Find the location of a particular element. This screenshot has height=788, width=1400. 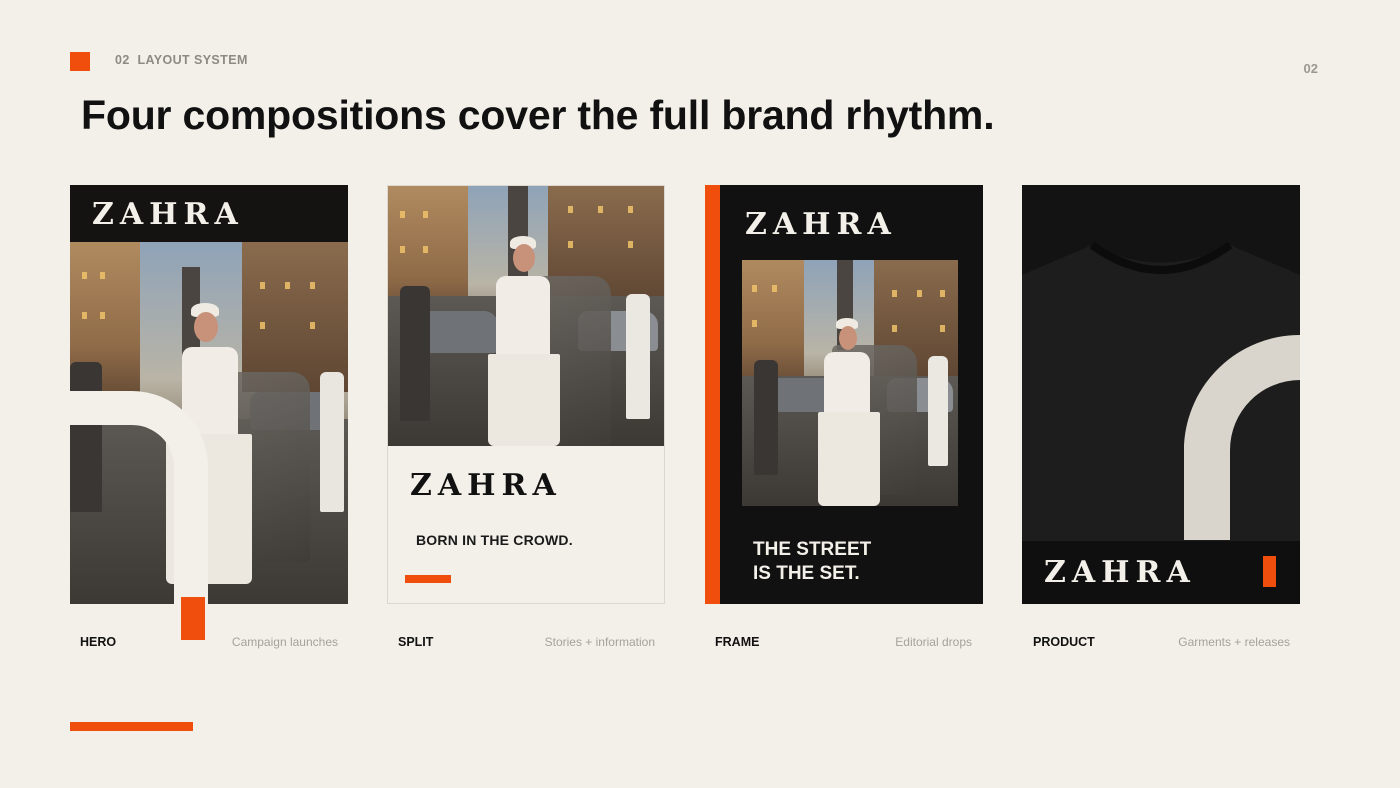

hero-arch-graphic is located at coordinates (139, 497).